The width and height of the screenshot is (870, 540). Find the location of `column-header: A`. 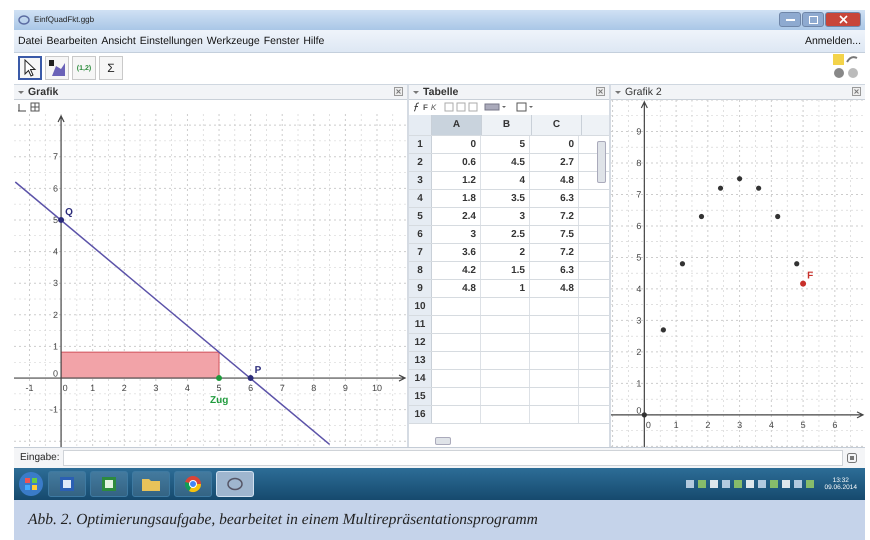

column-header: A is located at coordinates (457, 124).